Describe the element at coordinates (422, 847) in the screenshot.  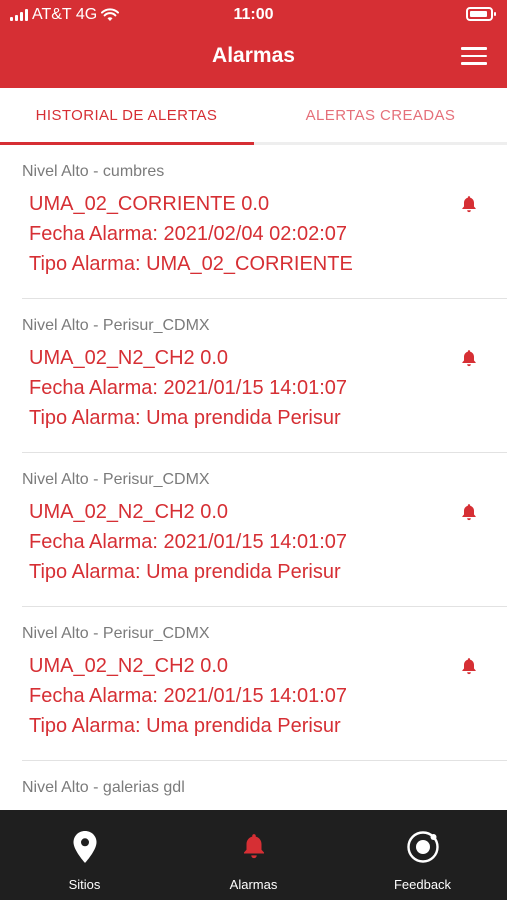
I see `feedback-icon` at that location.